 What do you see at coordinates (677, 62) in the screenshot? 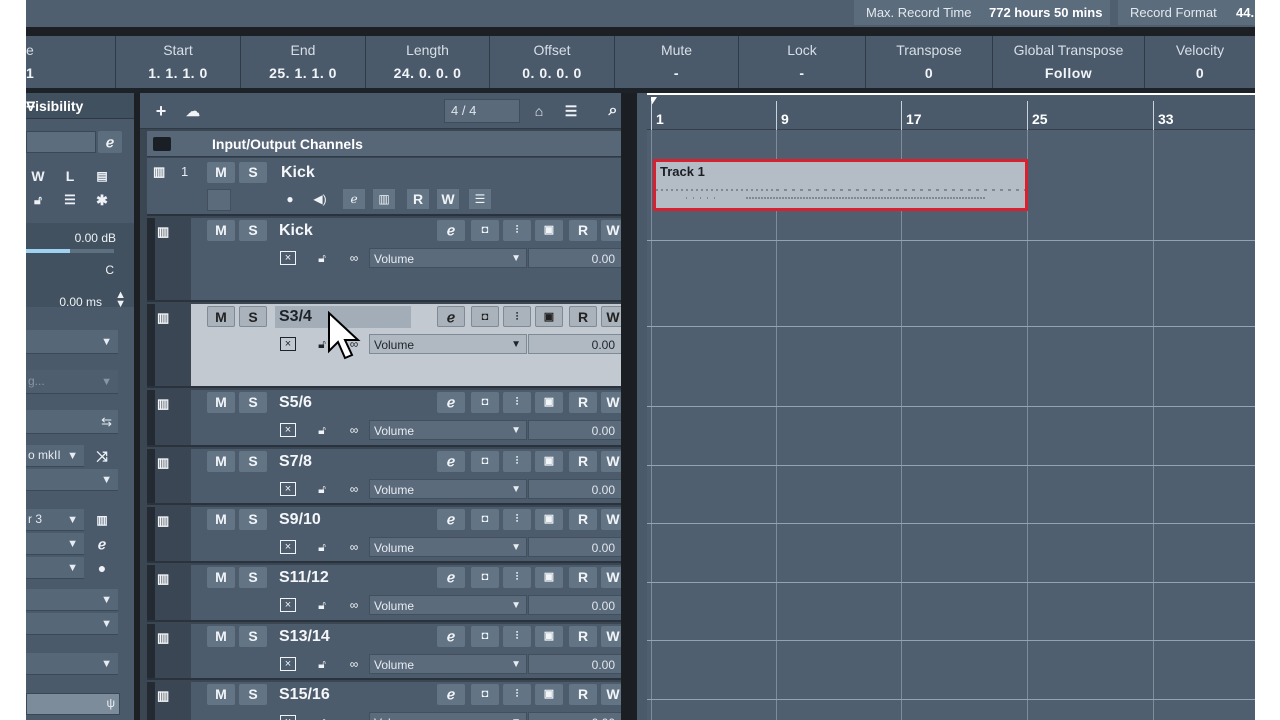
I see `info-cell-mute: Mute -` at bounding box center [677, 62].